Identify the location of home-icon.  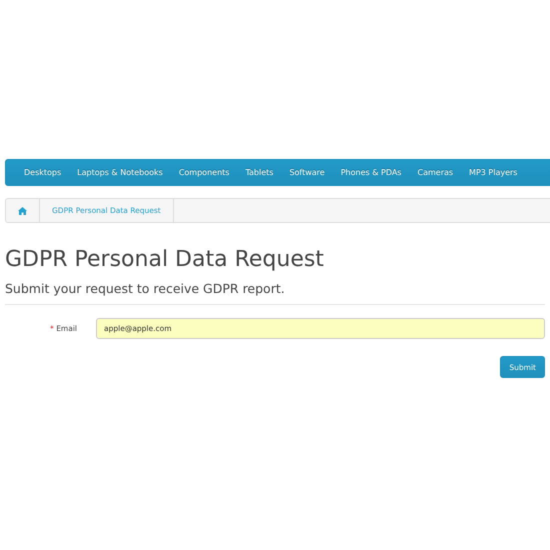
(22, 210).